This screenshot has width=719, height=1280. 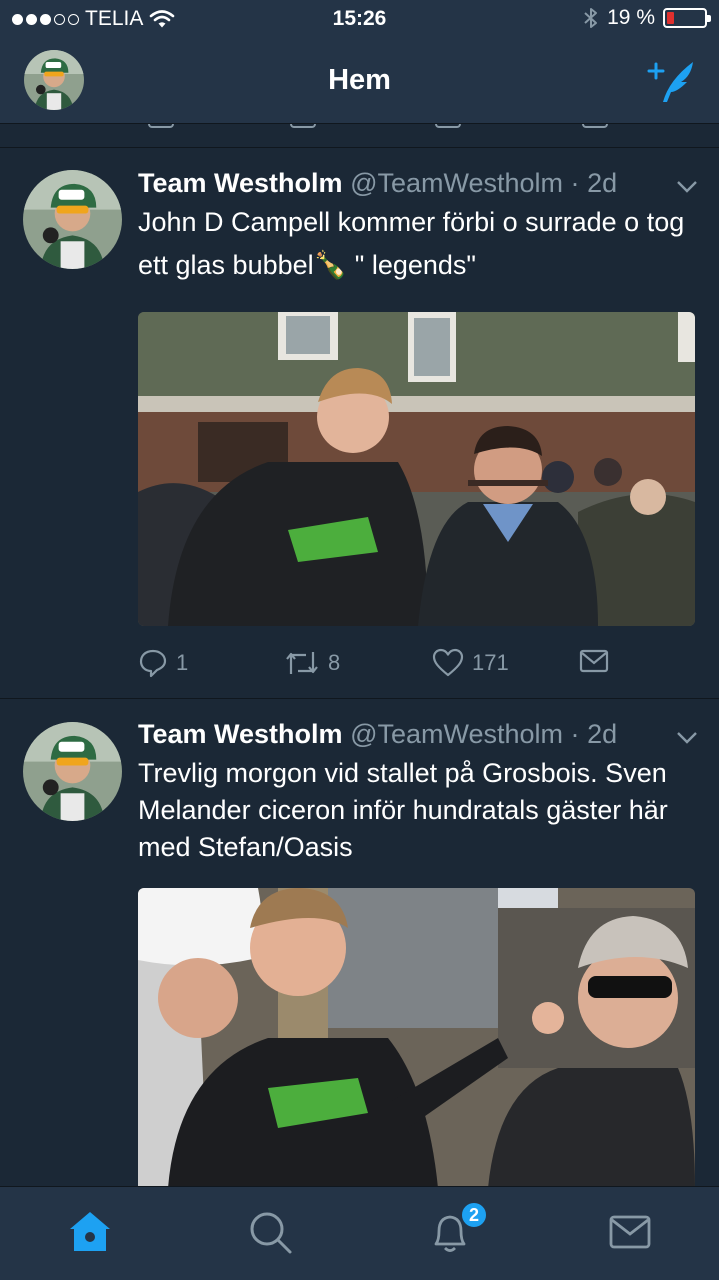 I want to click on nav-bar: Hem, so click(x=359, y=82).